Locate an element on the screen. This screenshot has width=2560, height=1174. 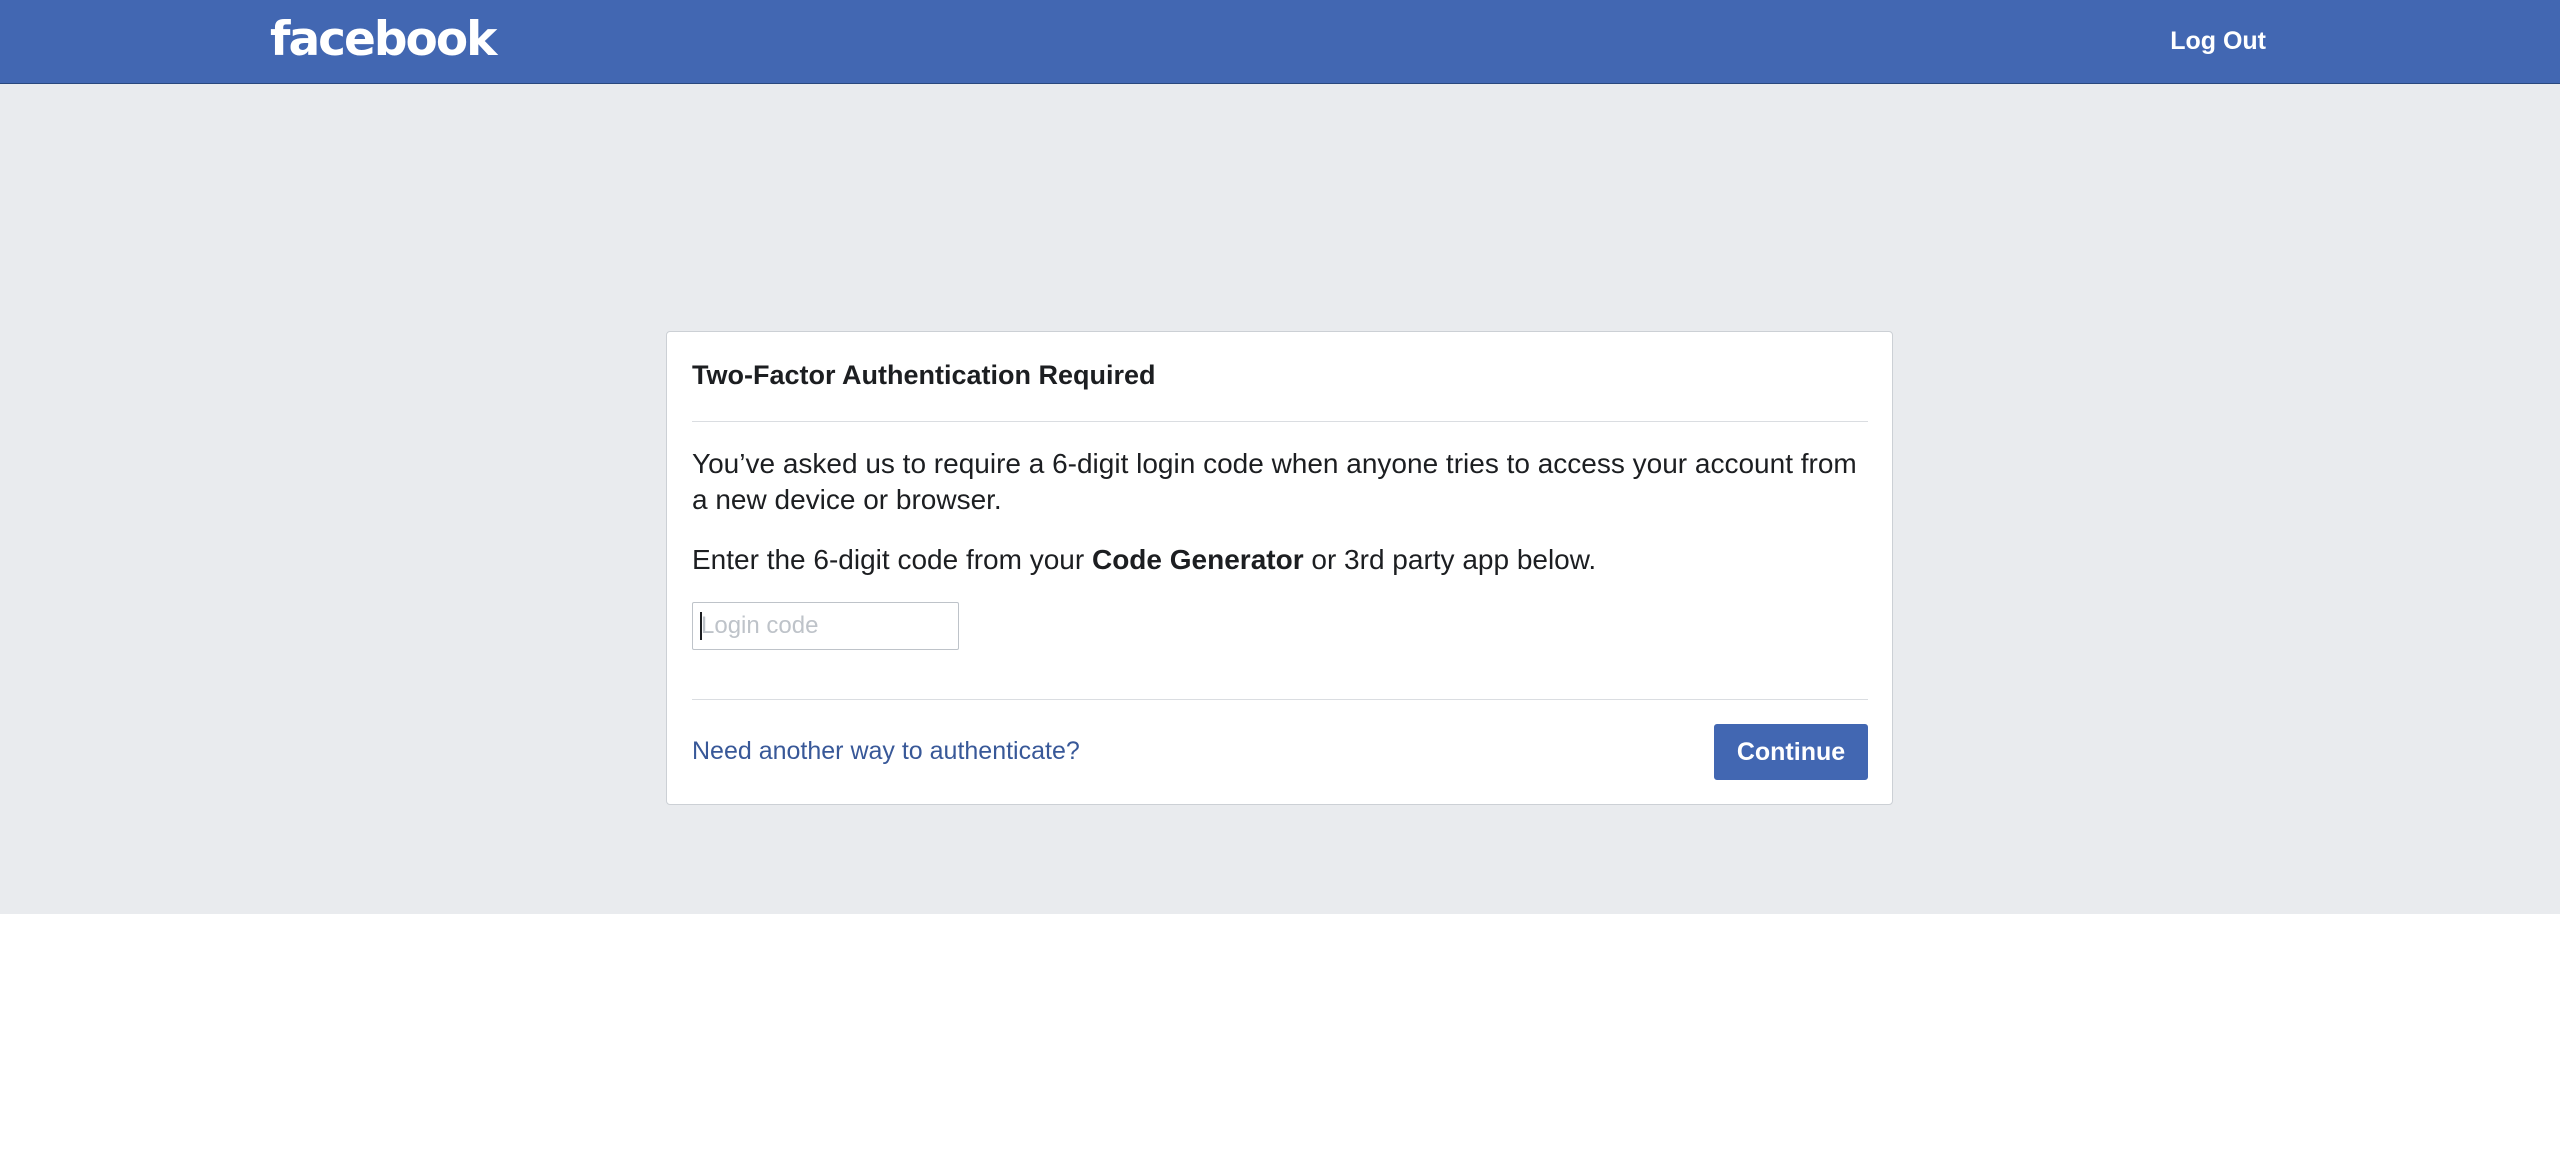
top-navigation-bar: facebook Log Out is located at coordinates (1280, 42).